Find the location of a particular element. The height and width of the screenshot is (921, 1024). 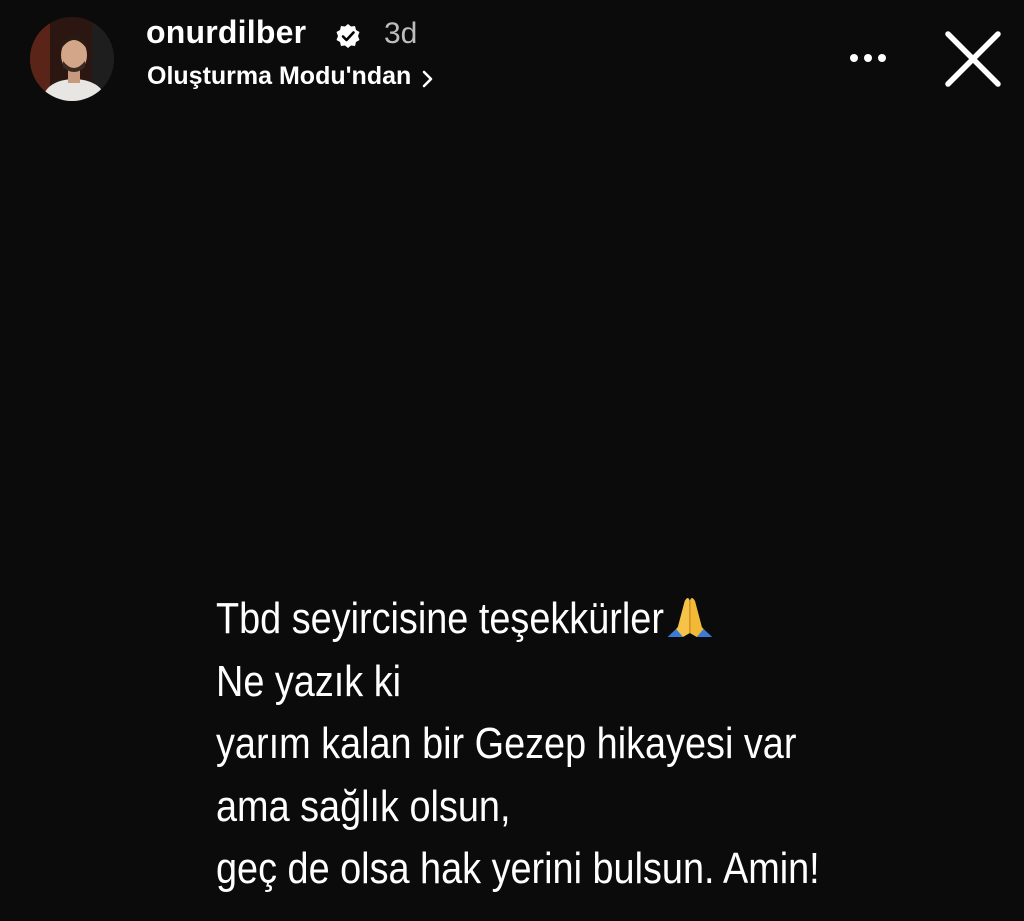

close-button is located at coordinates (973, 59).